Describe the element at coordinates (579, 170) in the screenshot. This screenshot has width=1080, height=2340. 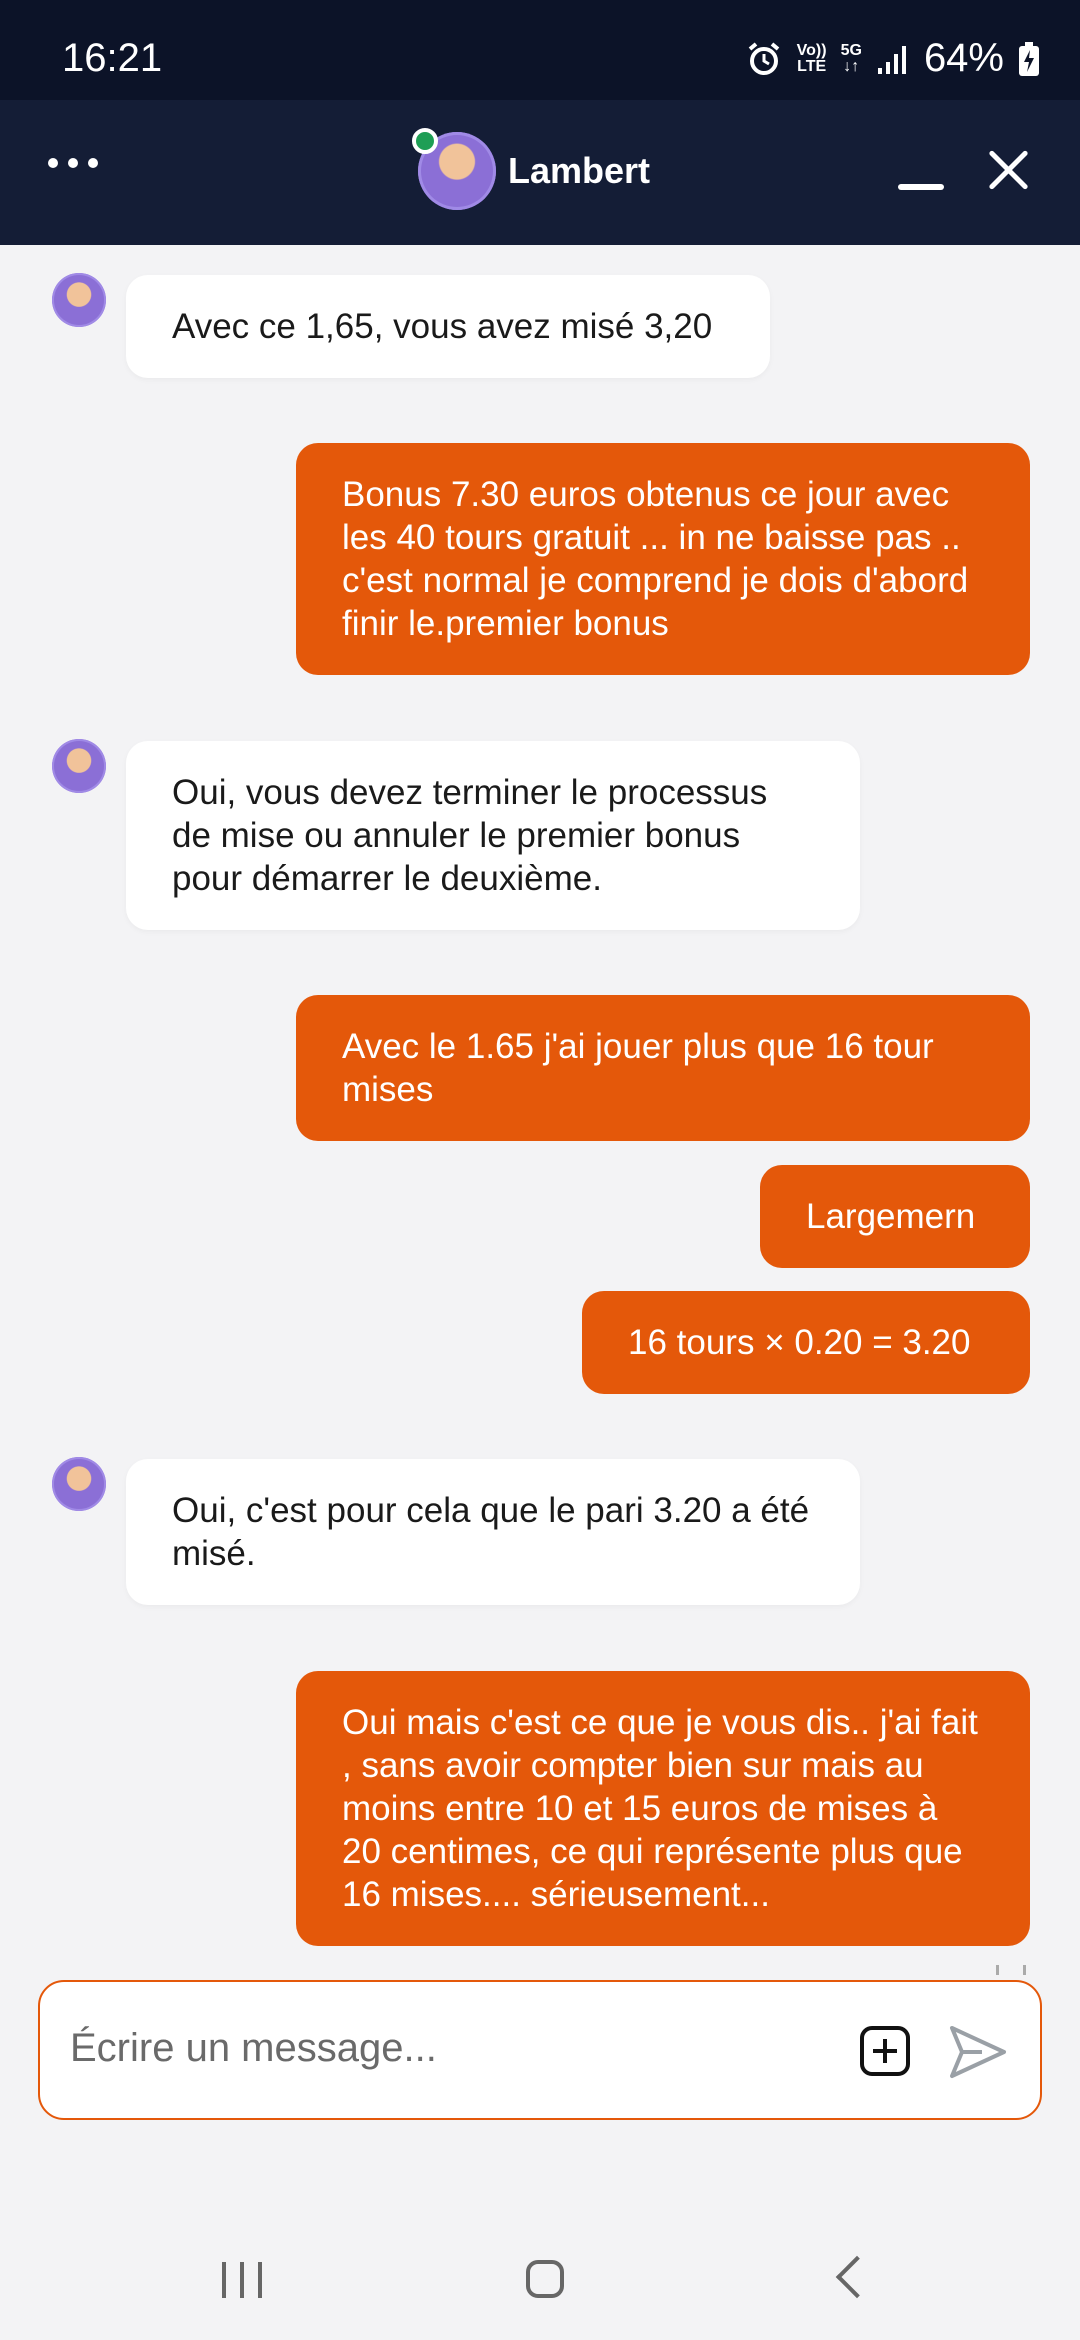
I see `agent-name: Lambert` at that location.